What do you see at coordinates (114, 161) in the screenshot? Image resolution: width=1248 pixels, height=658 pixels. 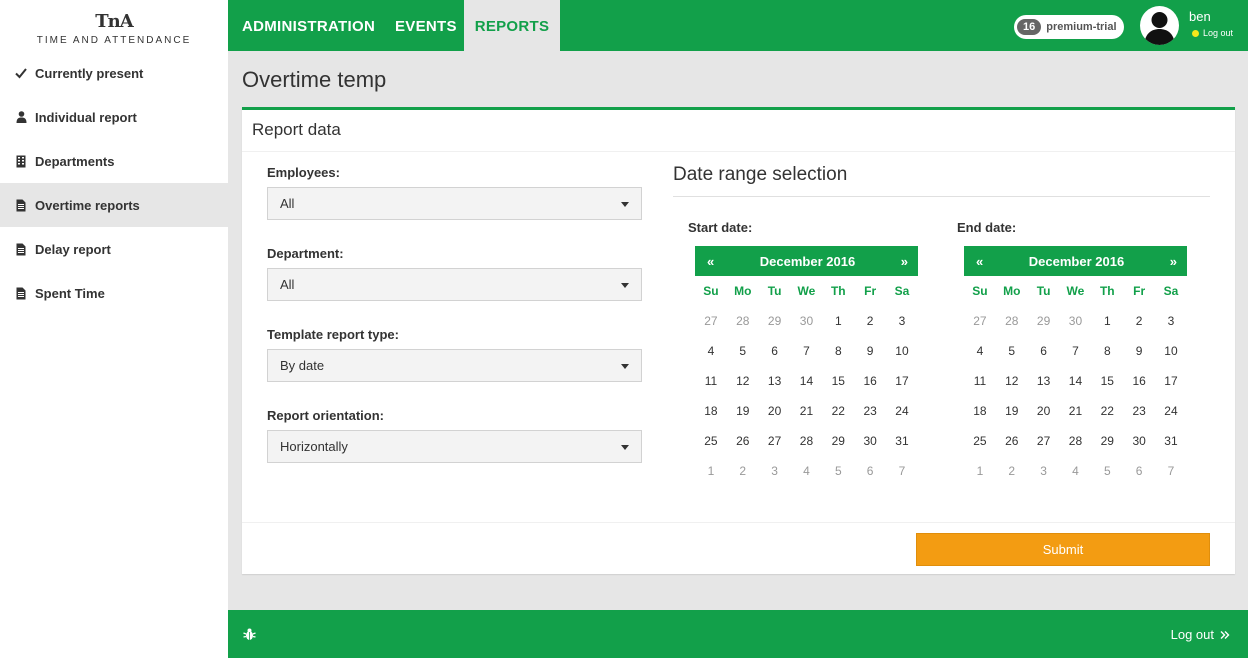 I see `sidebar-item-departments: Departments` at bounding box center [114, 161].